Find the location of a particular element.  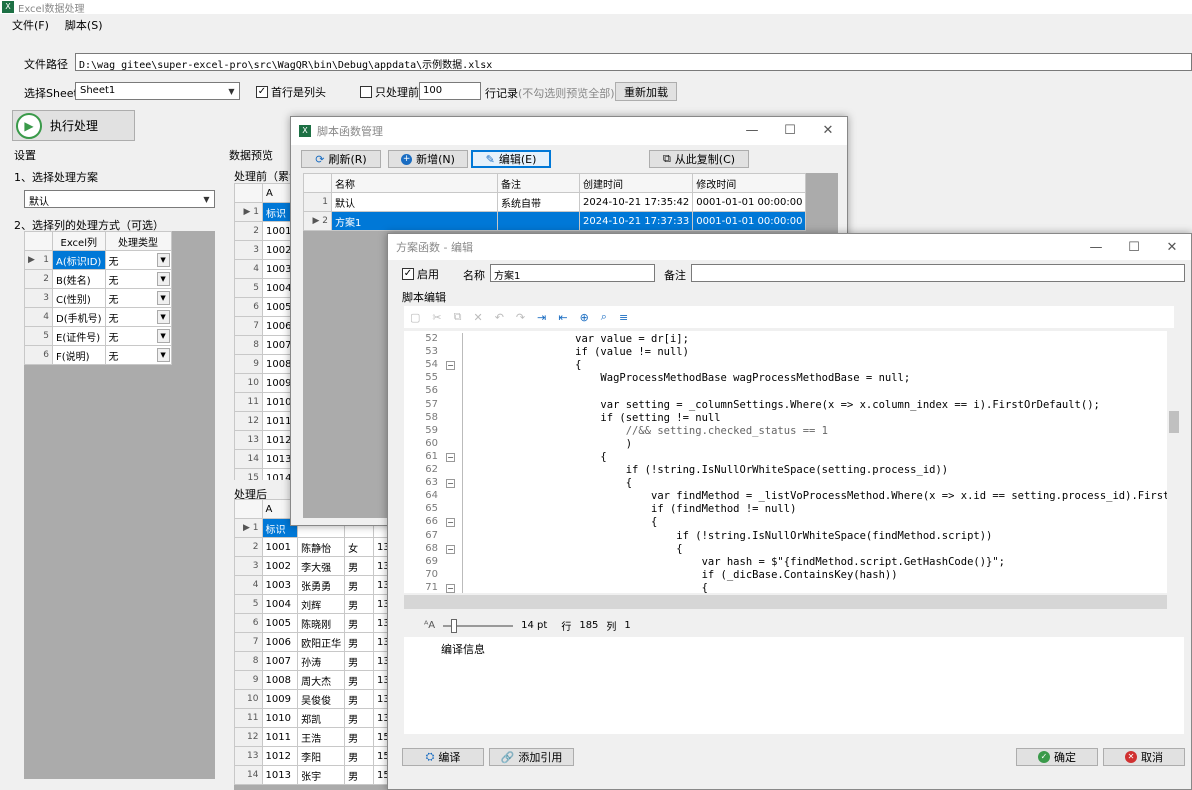

edit-button: ✎ 编辑(E) is located at coordinates (511, 159).